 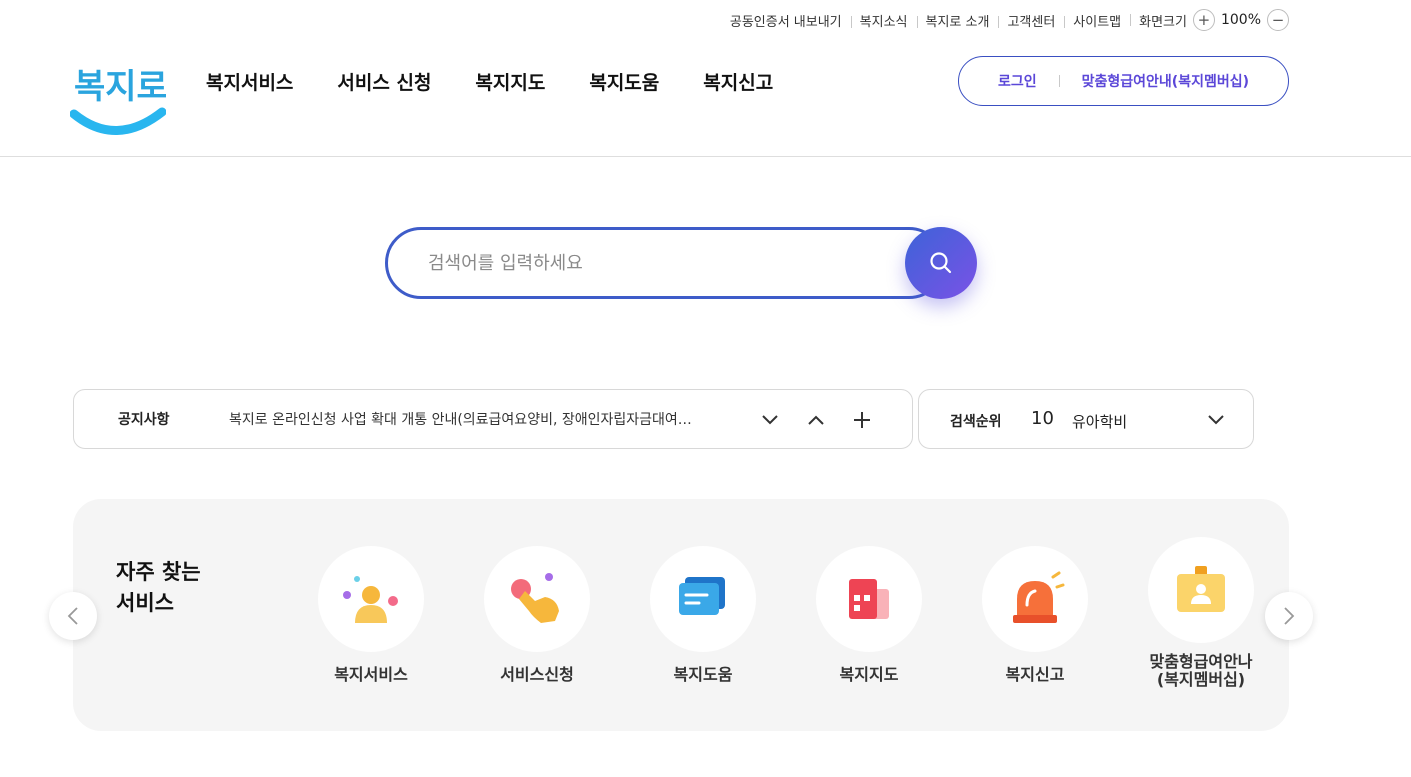 I want to click on service-label: 맞춤형급여안나 (복지멤버십), so click(x=1201, y=671).